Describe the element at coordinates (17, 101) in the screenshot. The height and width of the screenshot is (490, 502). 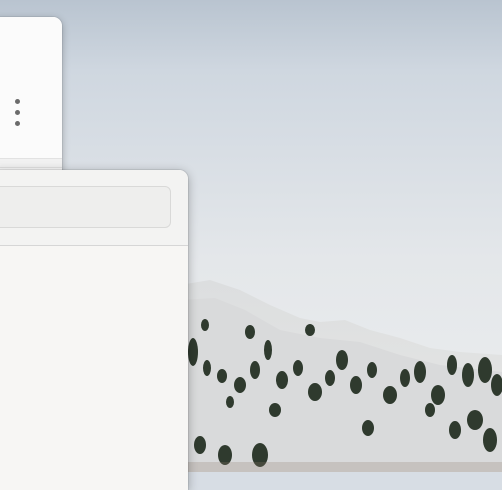
I see `vertical-ellipsis-icon` at that location.